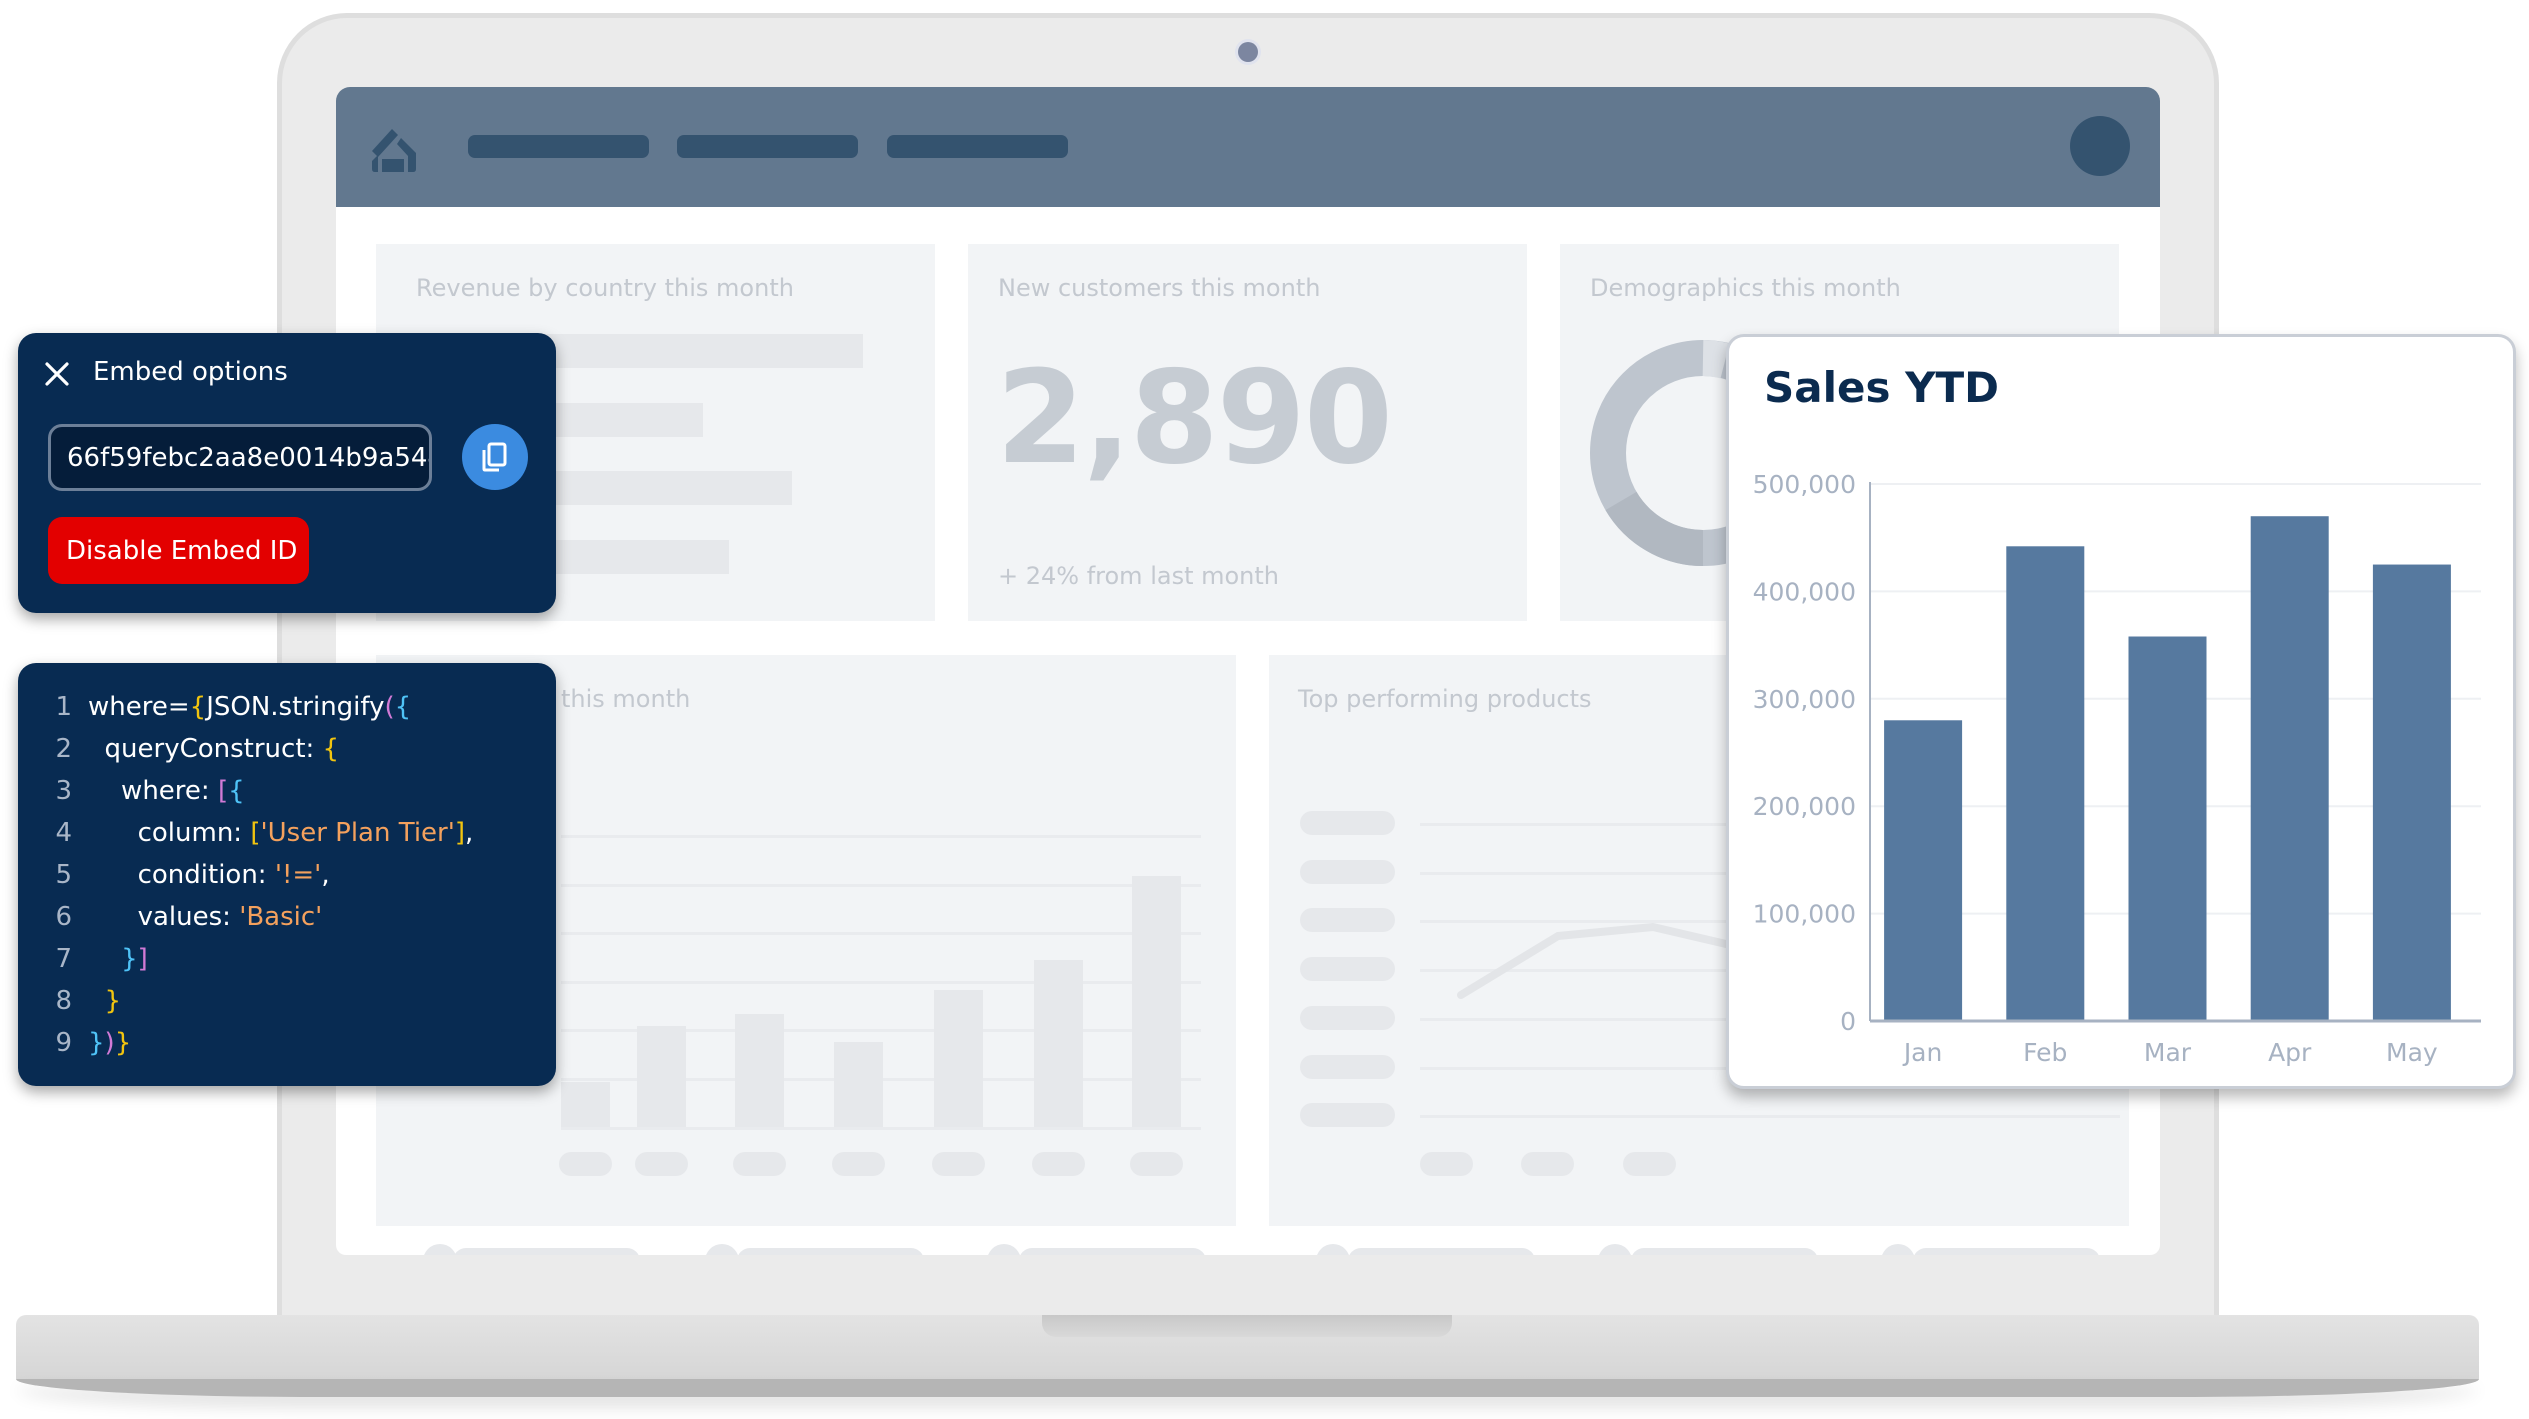  I want to click on code-token: 'User Plan Tier', so click(357, 833).